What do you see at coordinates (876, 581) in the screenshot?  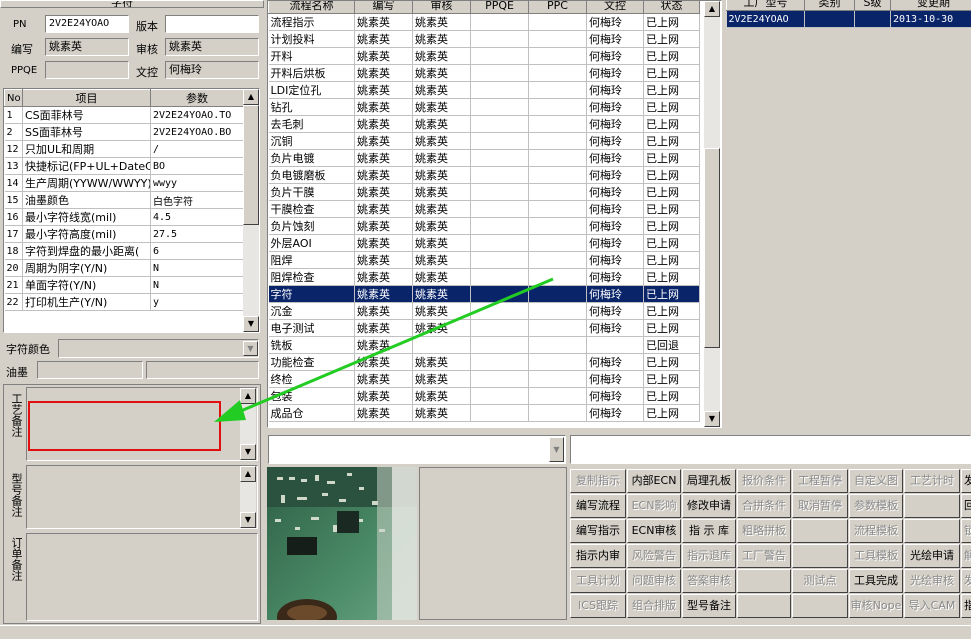 I see `action-button: 工具完成` at bounding box center [876, 581].